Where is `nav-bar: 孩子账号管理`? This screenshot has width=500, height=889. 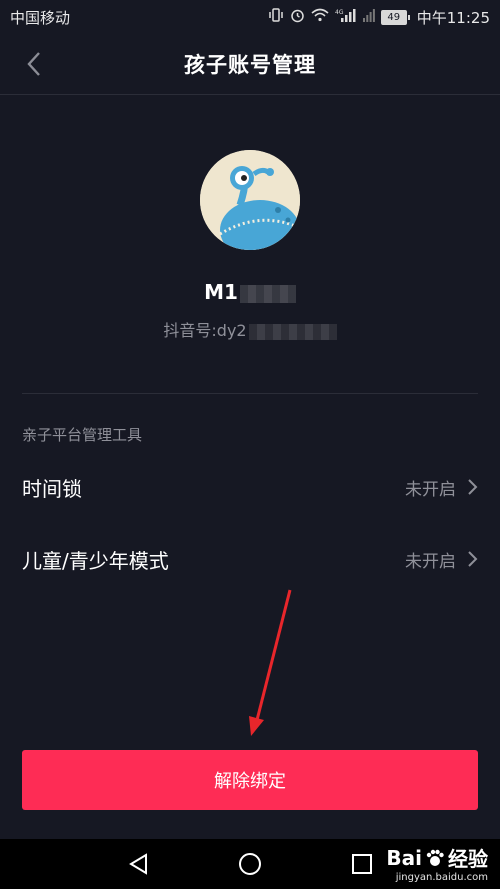 nav-bar: 孩子账号管理 is located at coordinates (250, 64).